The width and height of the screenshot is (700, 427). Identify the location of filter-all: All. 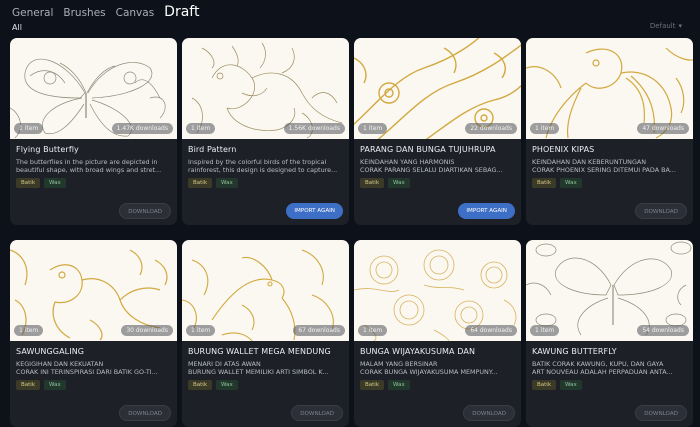
(17, 27).